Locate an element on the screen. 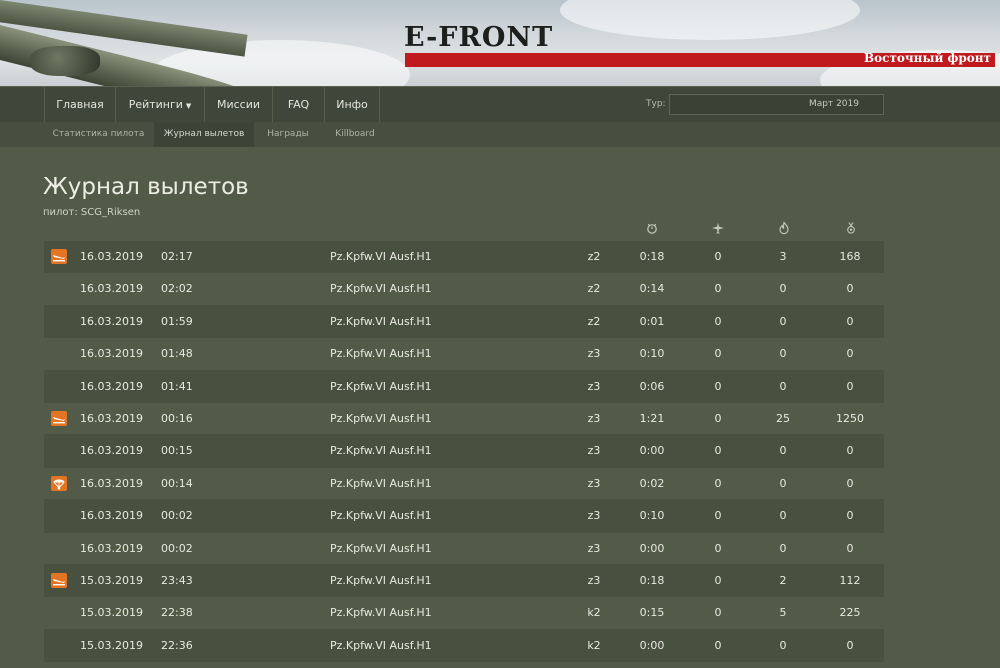 This screenshot has width=1000, height=668. nav-item-label: FAQ is located at coordinates (298, 104).